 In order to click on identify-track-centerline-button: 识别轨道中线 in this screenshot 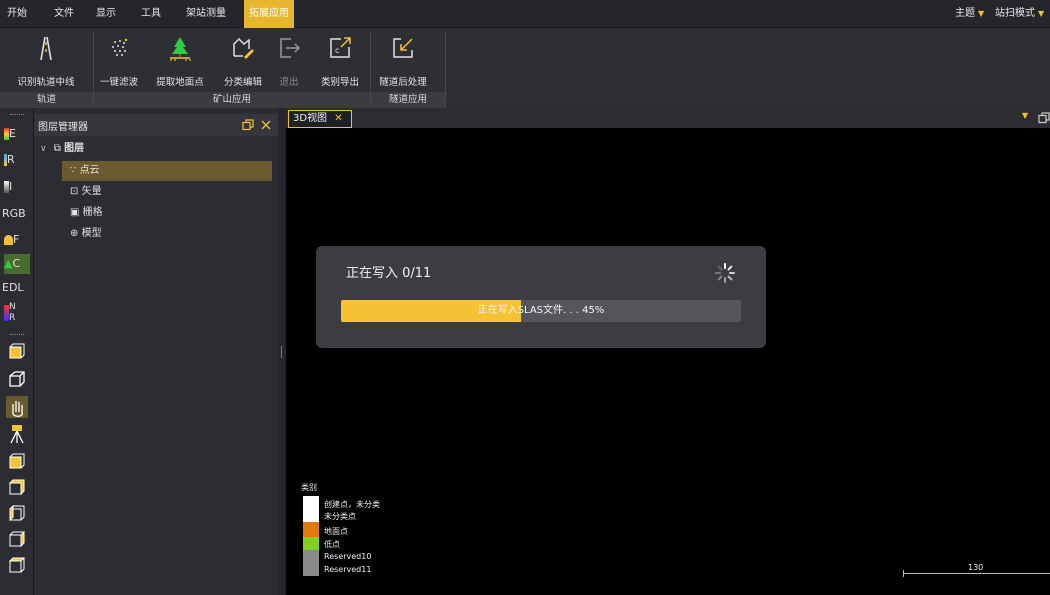, I will do `click(46, 60)`.